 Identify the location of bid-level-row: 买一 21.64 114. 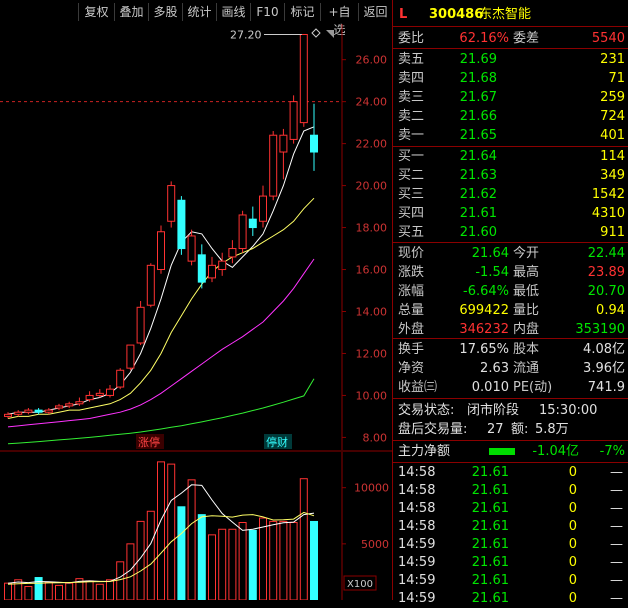
(510, 156).